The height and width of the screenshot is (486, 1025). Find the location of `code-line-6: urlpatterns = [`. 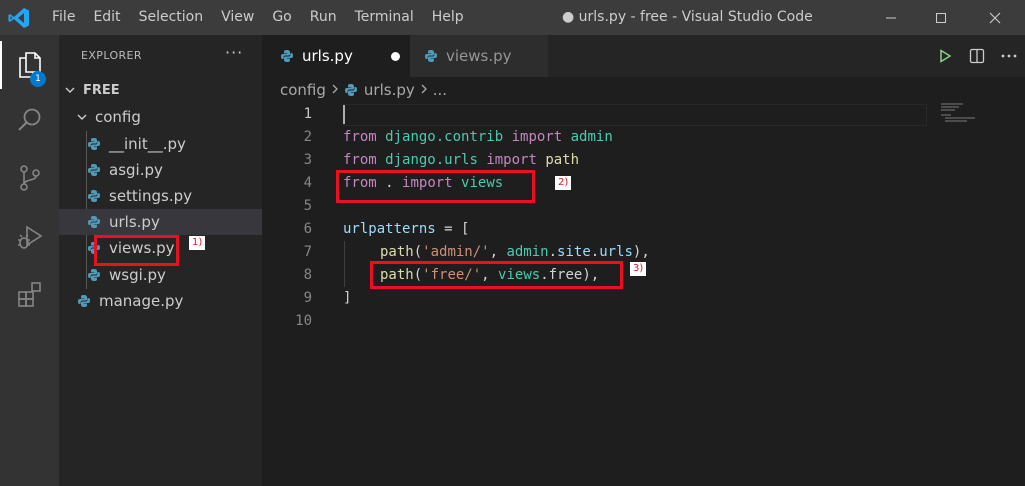

code-line-6: urlpatterns = [ is located at coordinates (406, 229).